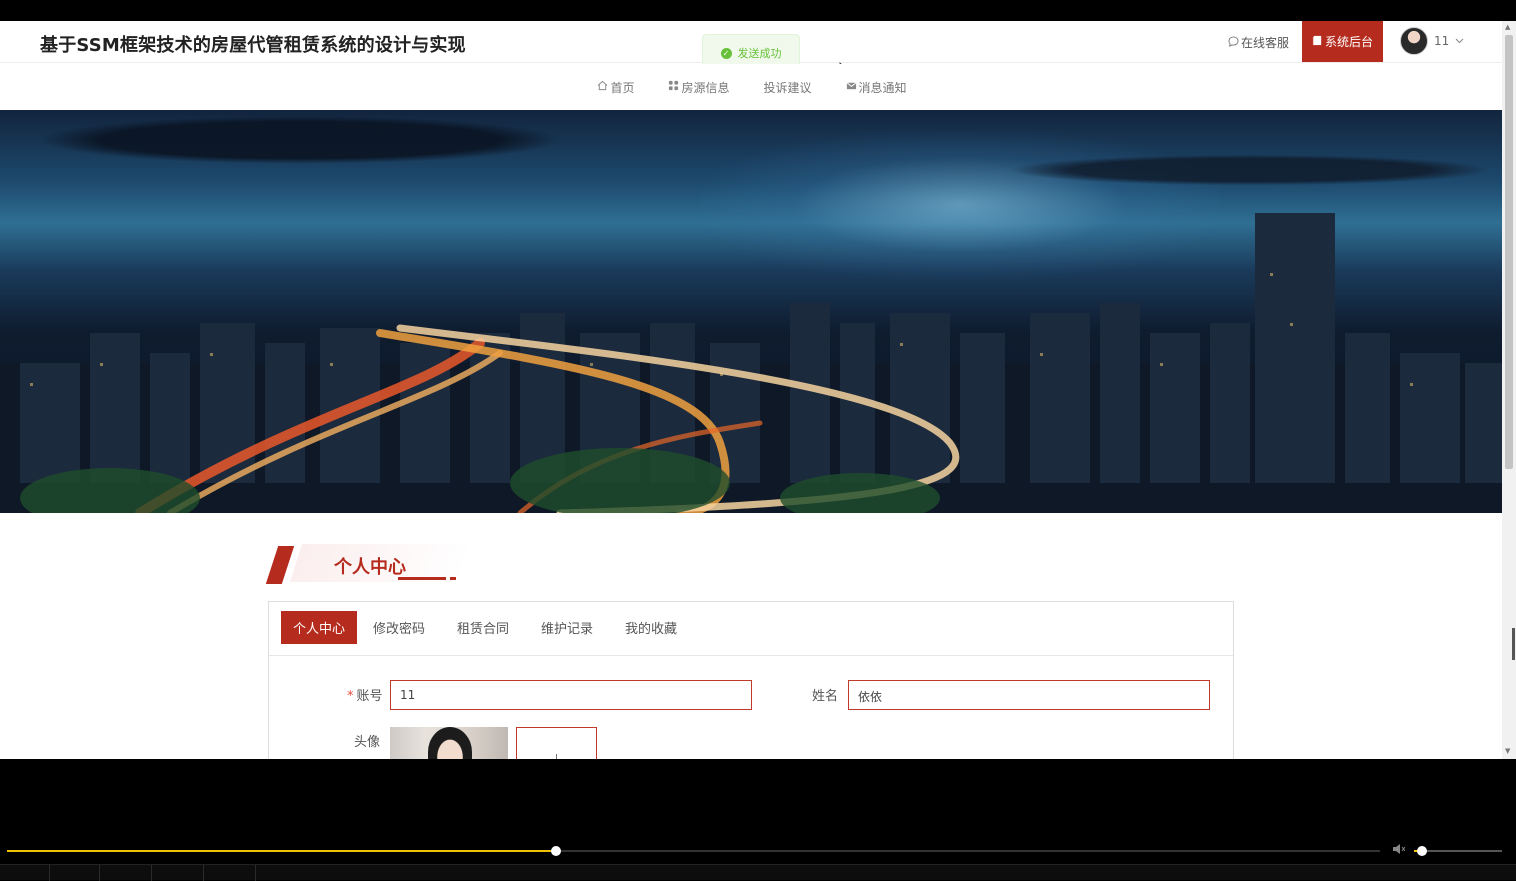 This screenshot has width=1516, height=881. Describe the element at coordinates (1458, 851) in the screenshot. I see `volume-track` at that location.